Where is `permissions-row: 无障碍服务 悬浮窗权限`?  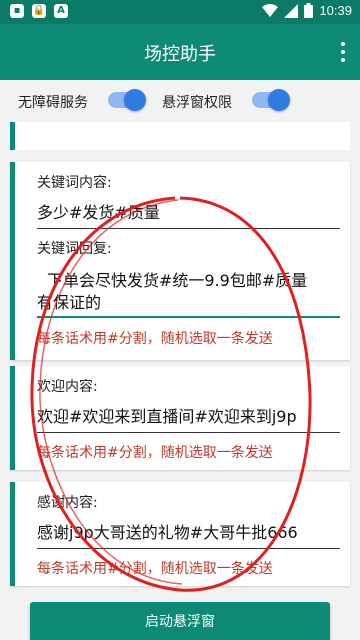 permissions-row: 无障碍服务 悬浮窗权限 is located at coordinates (180, 101).